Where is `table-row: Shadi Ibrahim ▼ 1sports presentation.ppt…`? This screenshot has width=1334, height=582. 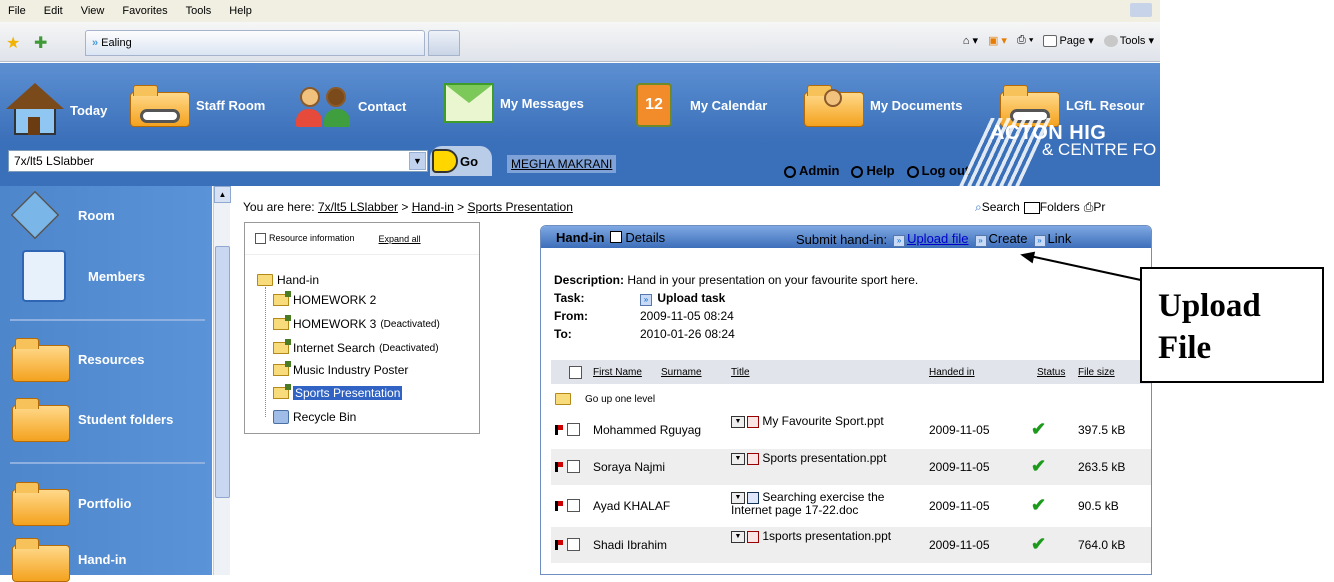 table-row: Shadi Ibrahim ▼ 1sports presentation.ppt… is located at coordinates (851, 545).